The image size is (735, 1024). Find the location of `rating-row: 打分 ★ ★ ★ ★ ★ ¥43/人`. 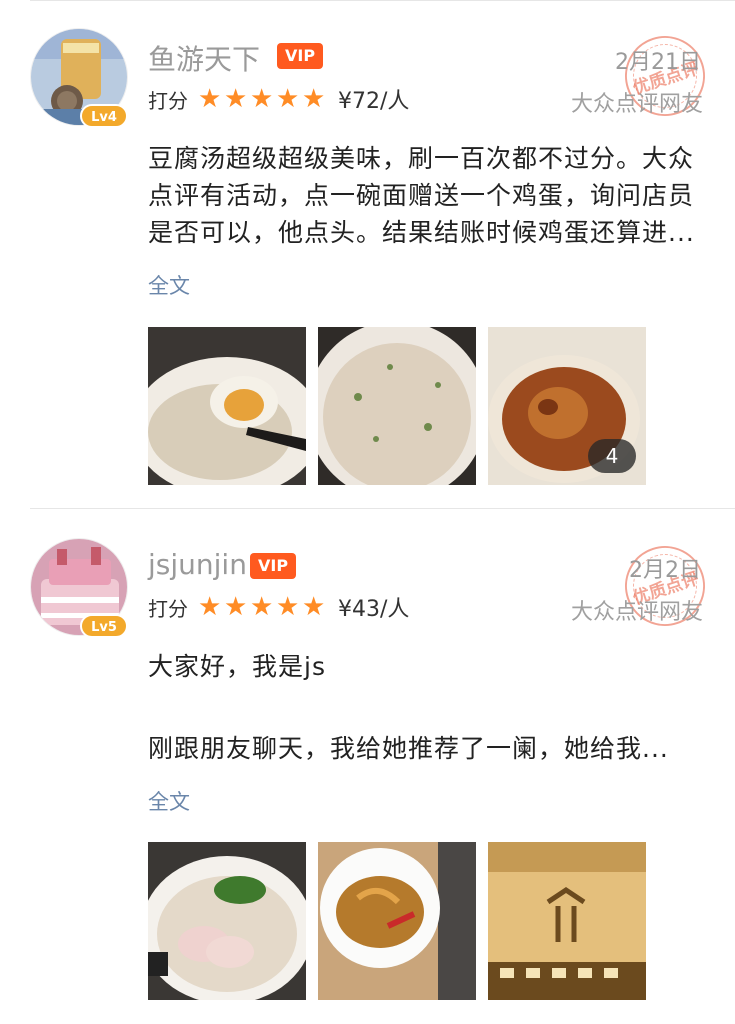

rating-row: 打分 ★ ★ ★ ★ ★ ¥43/人 is located at coordinates (278, 607).